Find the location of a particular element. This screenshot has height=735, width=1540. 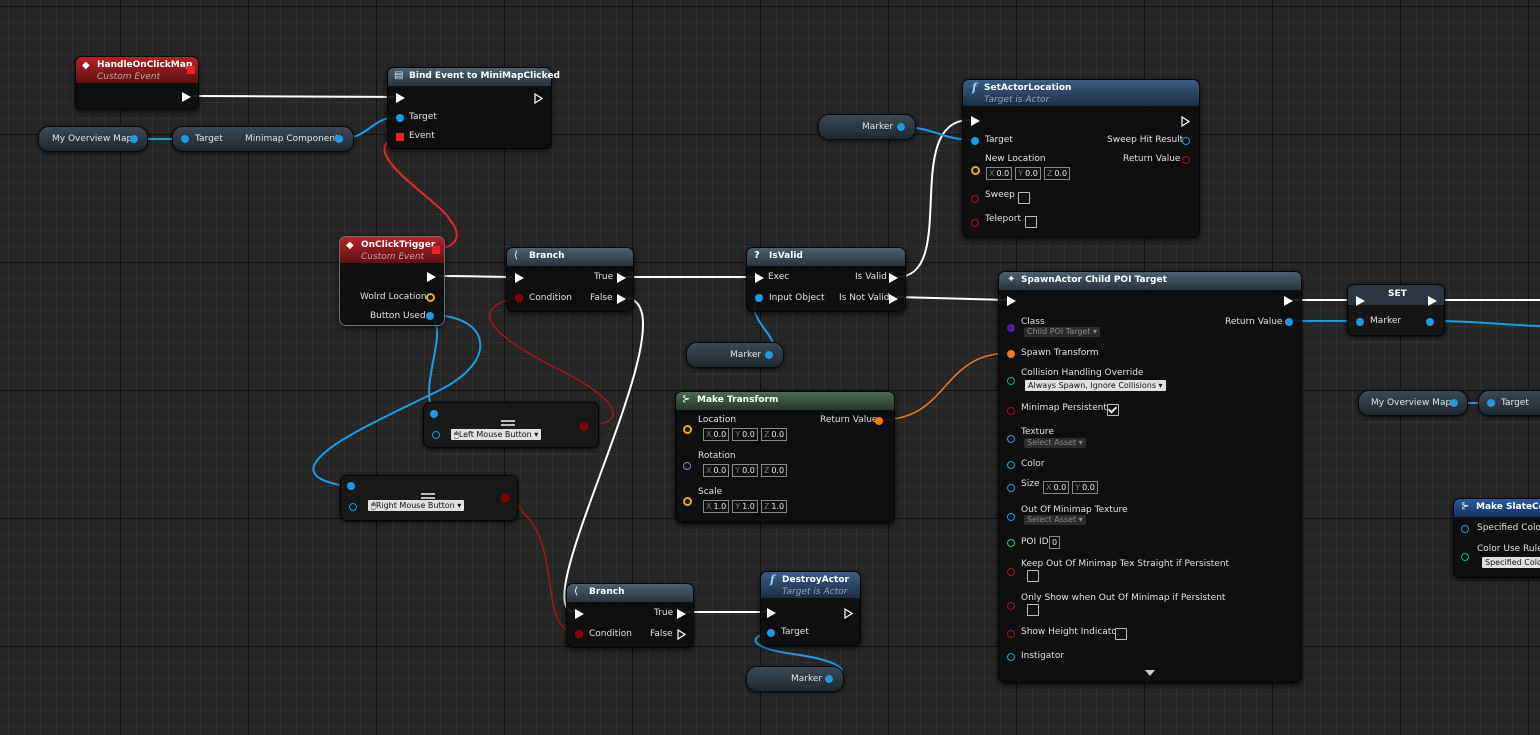

size-vector: X 0.0 Y 0.0 is located at coordinates (1070, 487).